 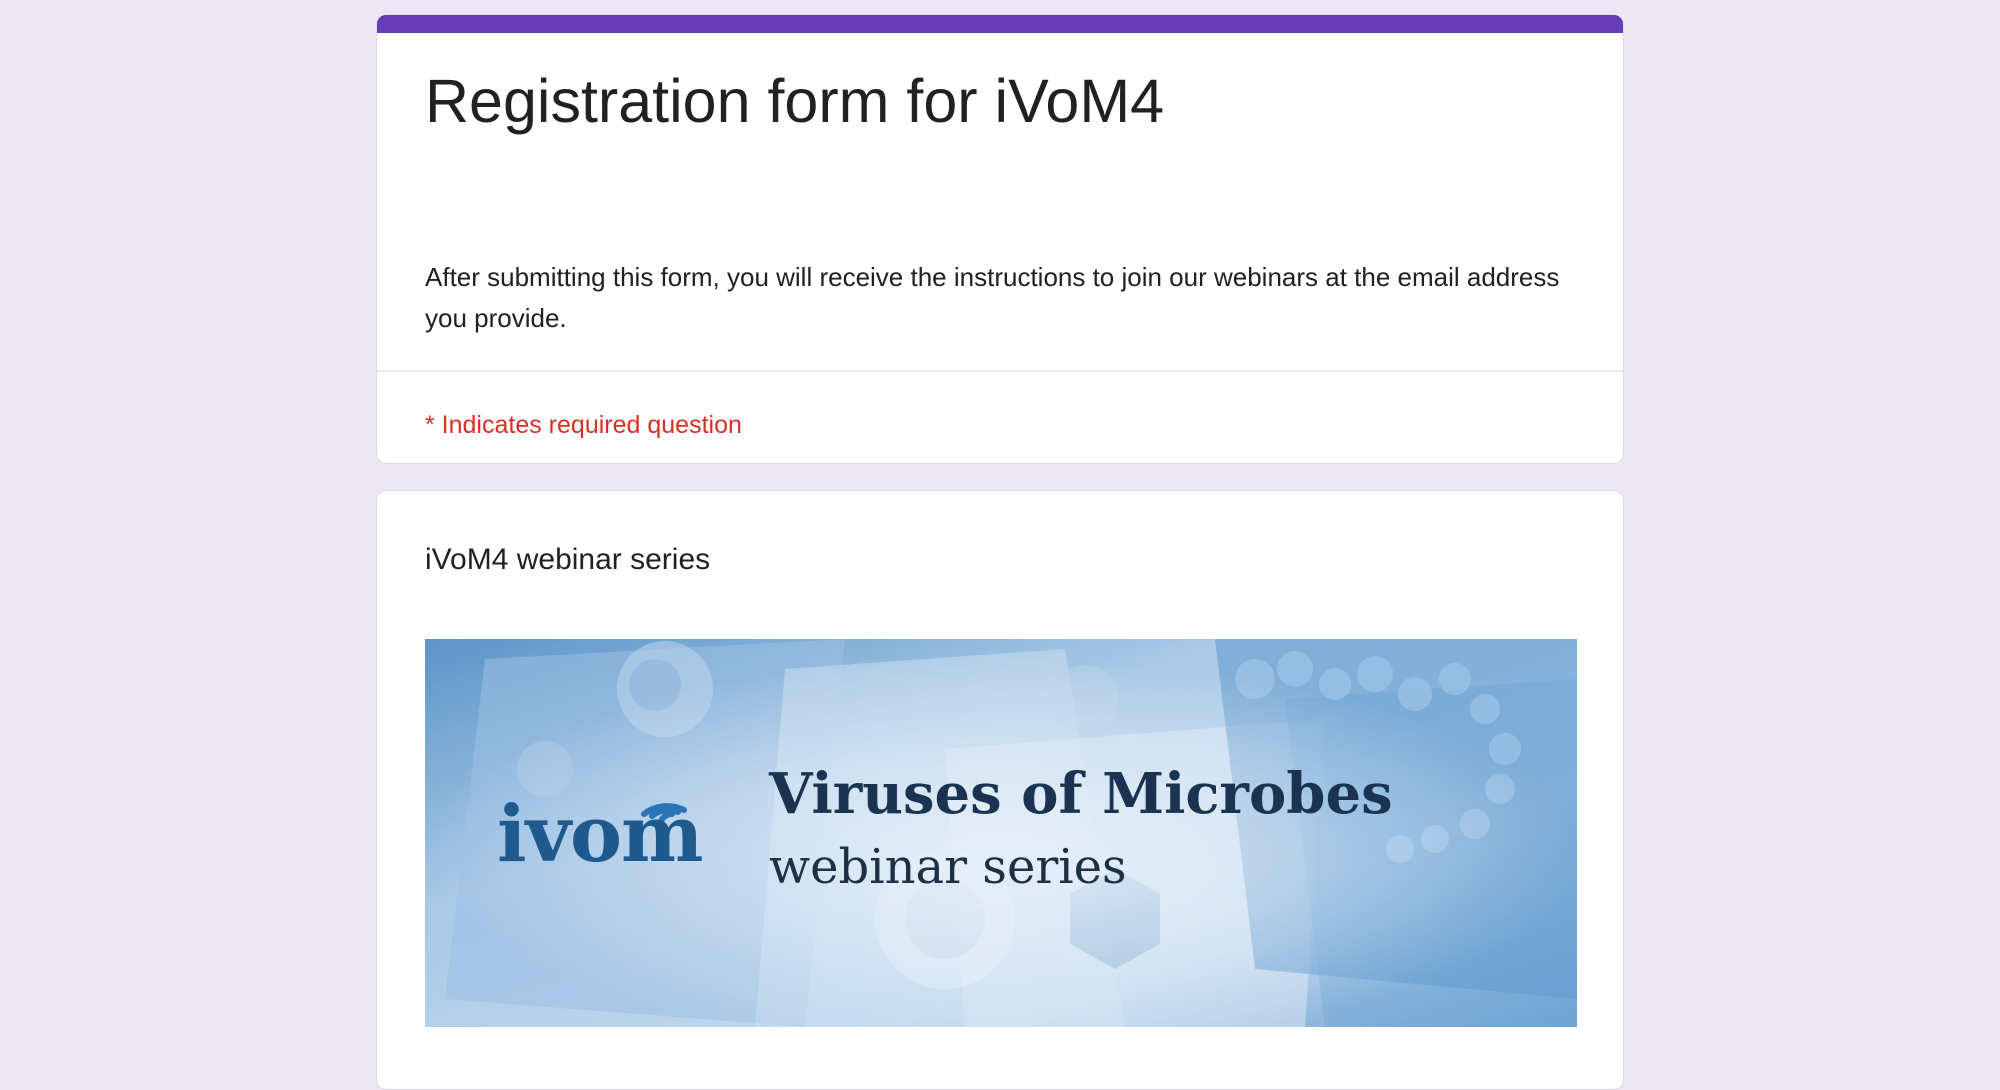 I want to click on banner-brand-logo: ivom, so click(x=600, y=834).